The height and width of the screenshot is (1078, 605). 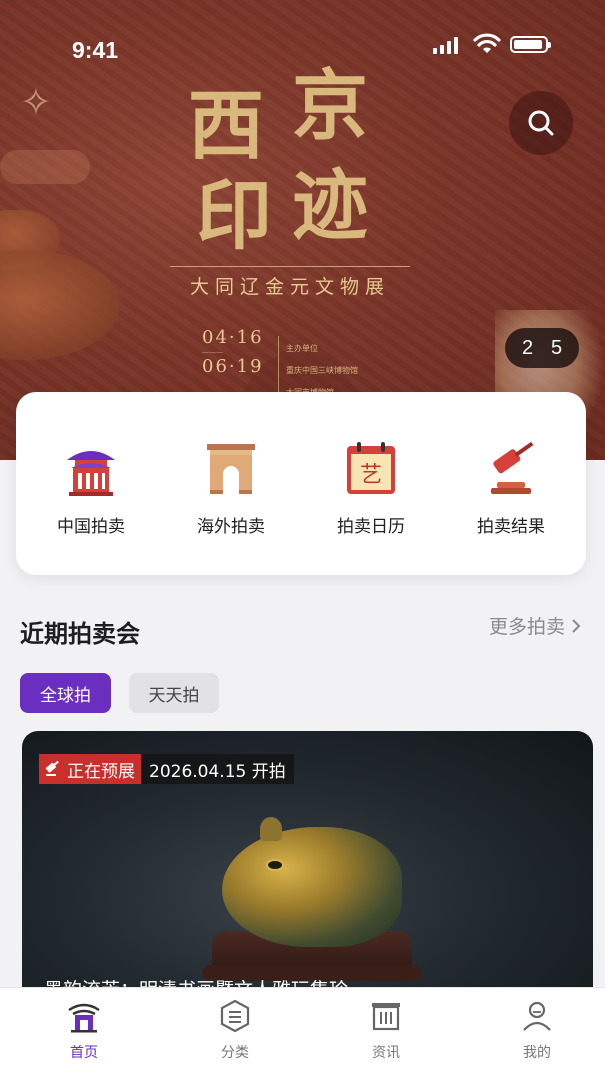 What do you see at coordinates (530, 44) in the screenshot?
I see `battery-icon` at bounding box center [530, 44].